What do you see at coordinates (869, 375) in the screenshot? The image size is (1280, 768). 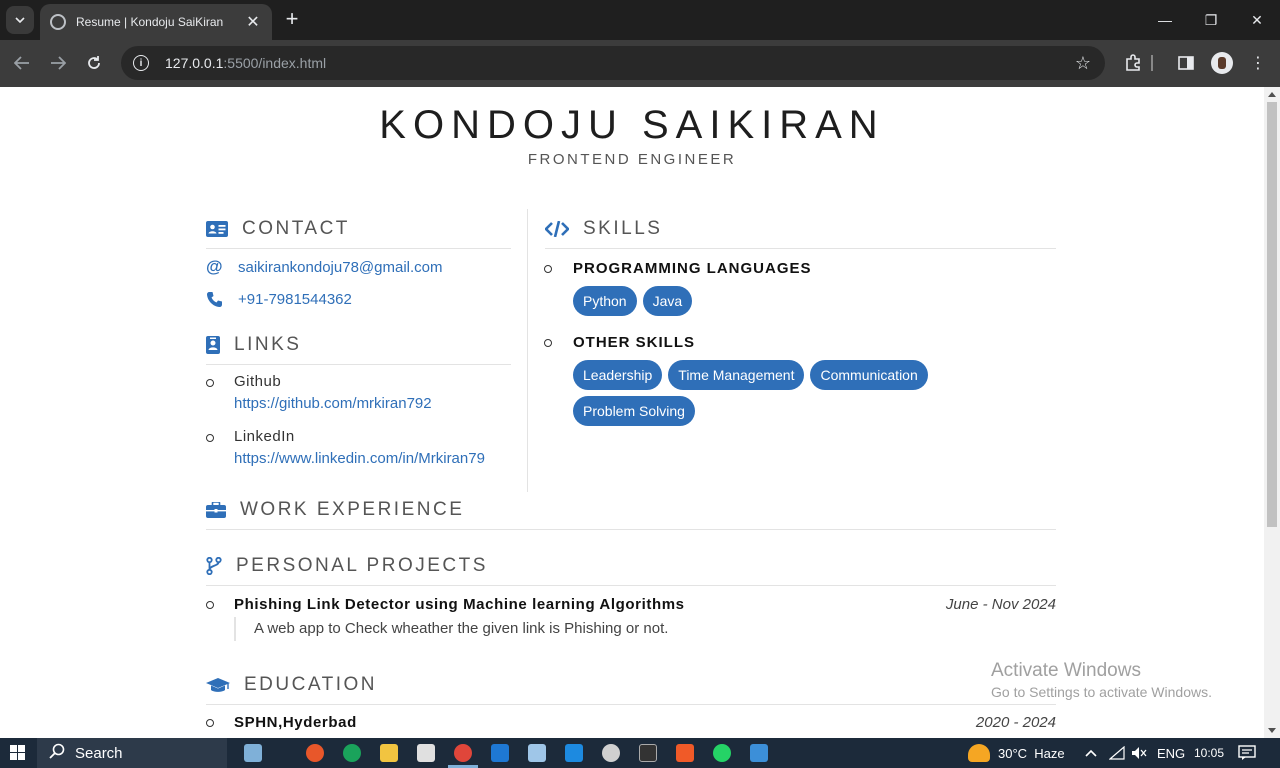 I see `skill-pill: Communication` at bounding box center [869, 375].